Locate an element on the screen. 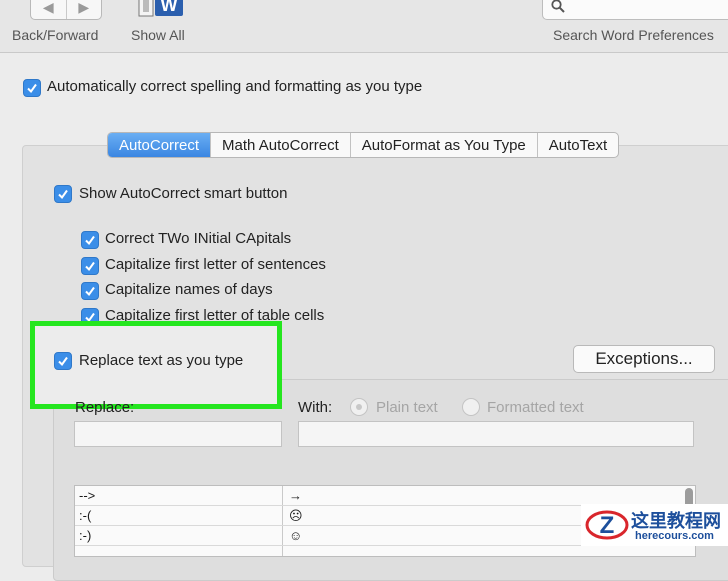 The height and width of the screenshot is (581, 728). watermark: Z 这里教程网 herecours.com is located at coordinates (654, 525).